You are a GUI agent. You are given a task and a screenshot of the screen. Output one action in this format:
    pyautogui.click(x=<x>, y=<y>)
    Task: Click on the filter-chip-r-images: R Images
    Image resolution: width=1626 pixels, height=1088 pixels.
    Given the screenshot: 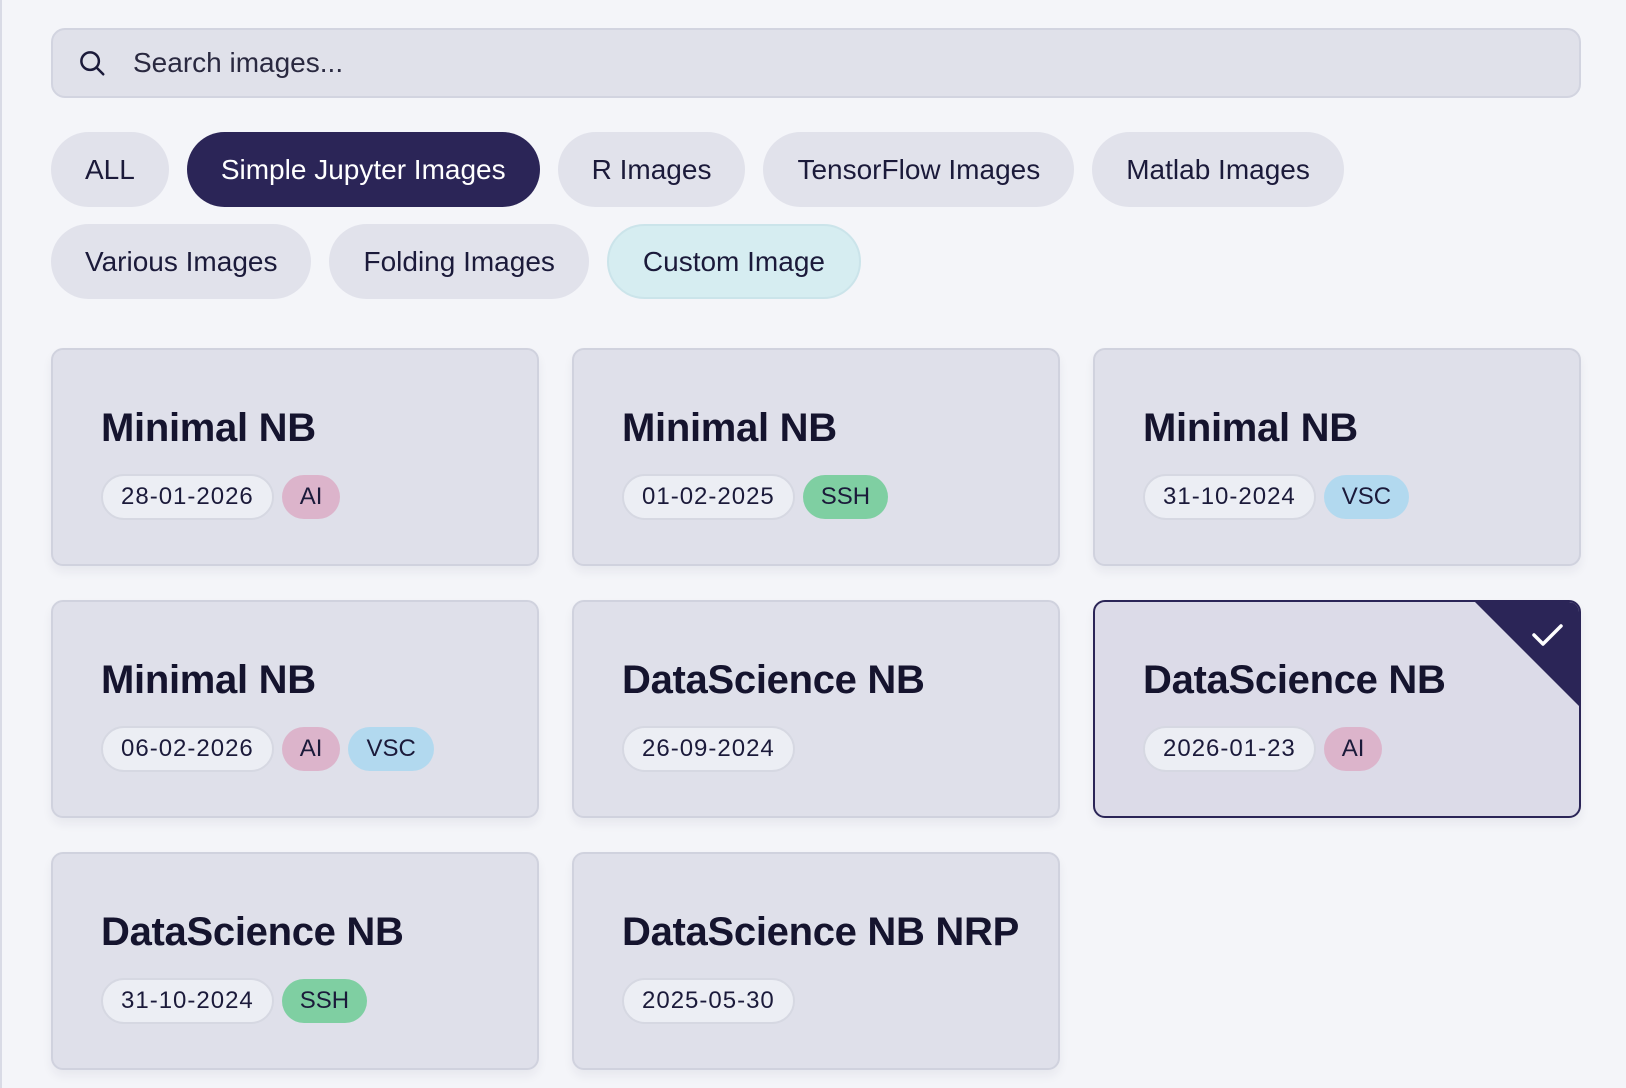 What is the action you would take?
    pyautogui.click(x=651, y=169)
    